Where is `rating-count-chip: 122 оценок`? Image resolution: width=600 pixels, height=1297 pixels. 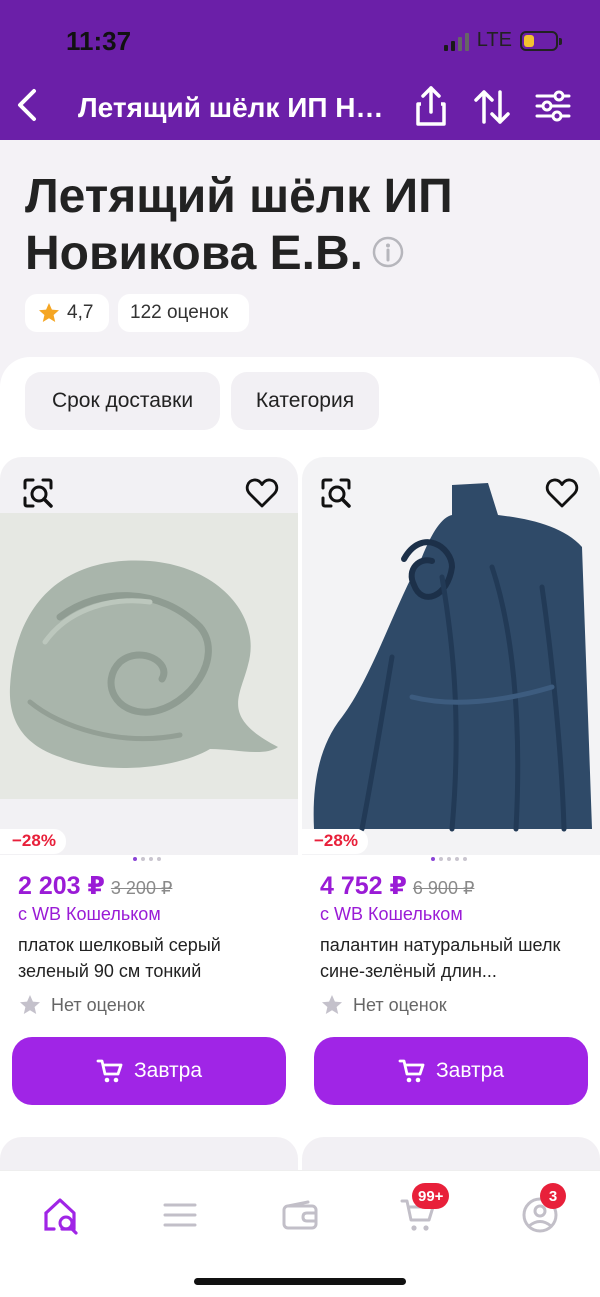 rating-count-chip: 122 оценок is located at coordinates (183, 313).